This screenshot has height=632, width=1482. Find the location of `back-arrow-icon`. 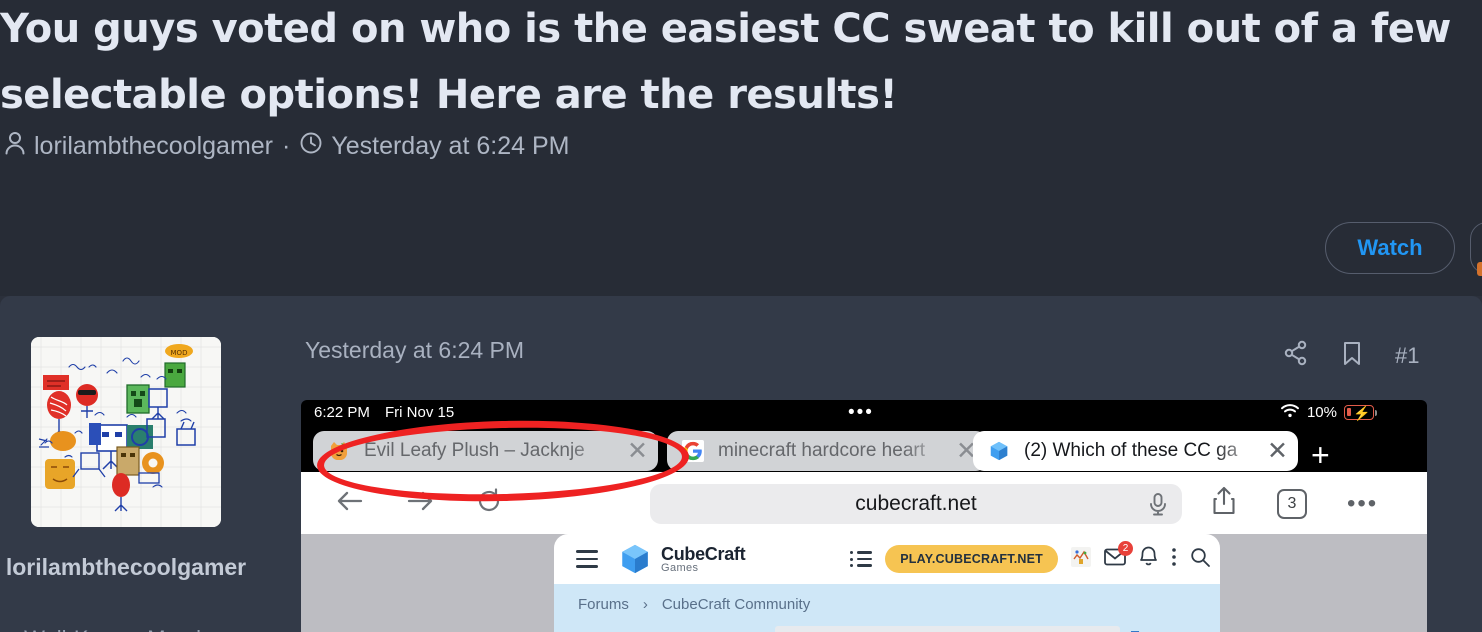

back-arrow-icon is located at coordinates (350, 503).